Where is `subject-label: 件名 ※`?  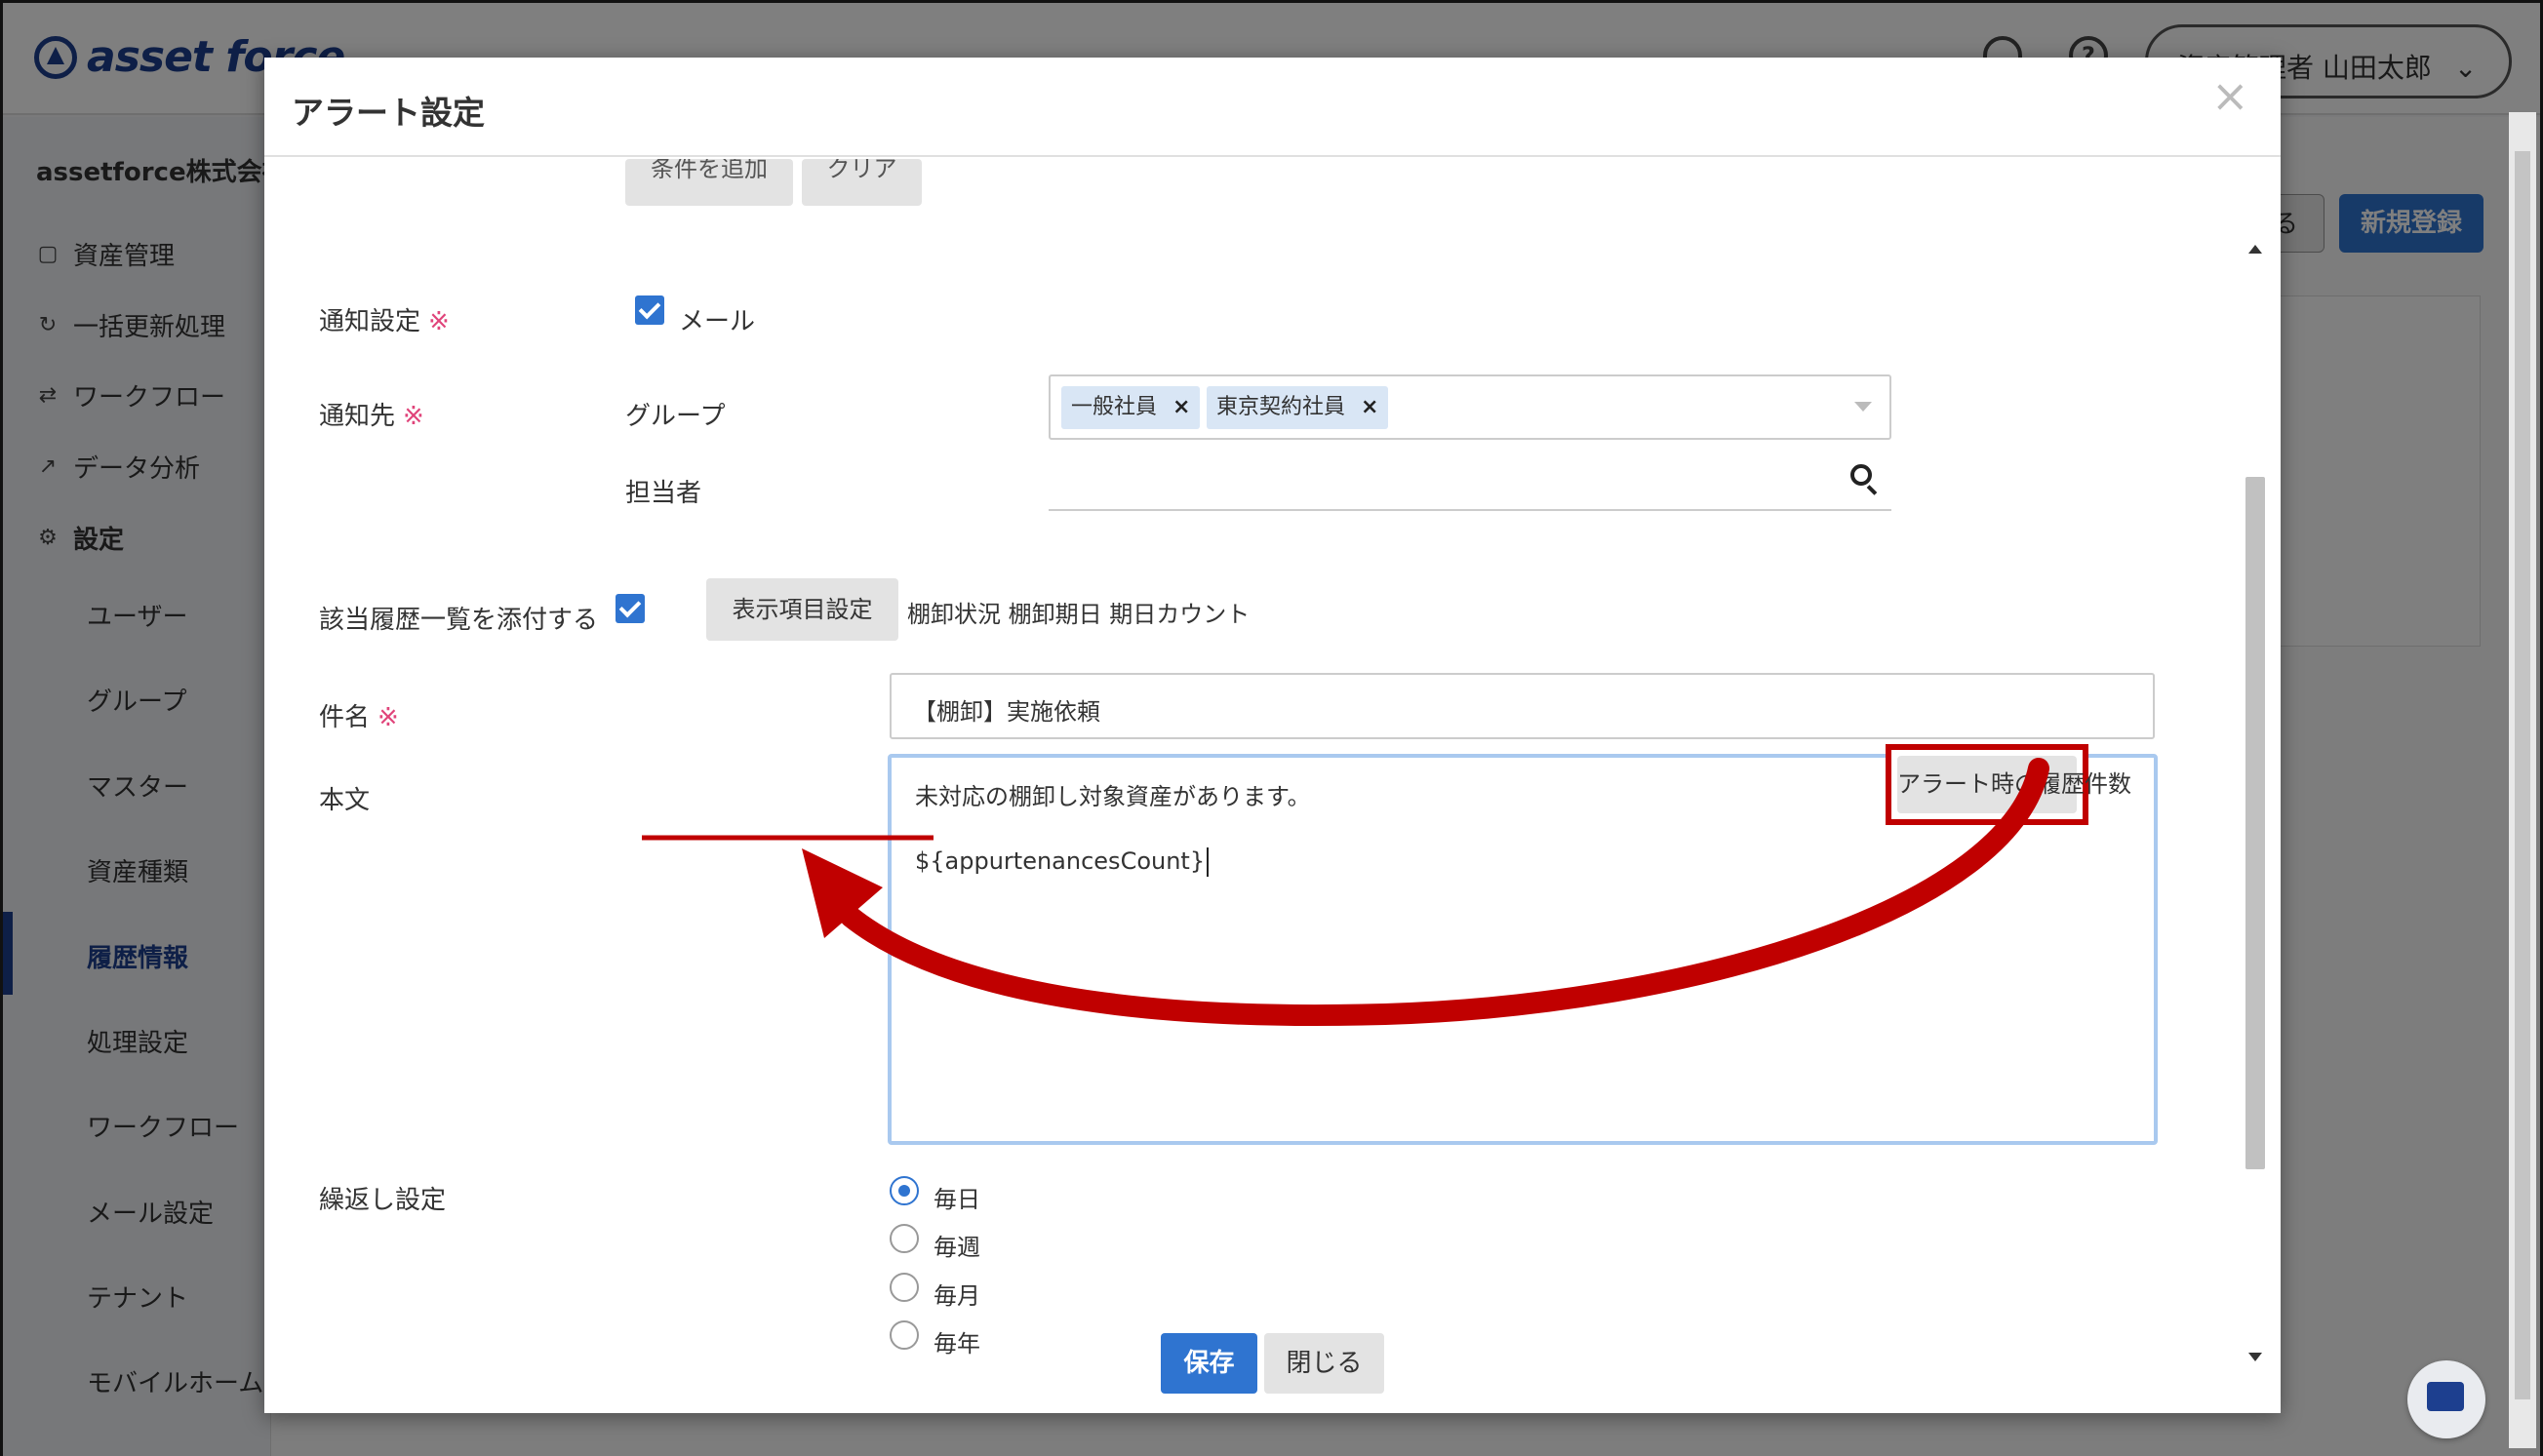 subject-label: 件名 ※ is located at coordinates (359, 715).